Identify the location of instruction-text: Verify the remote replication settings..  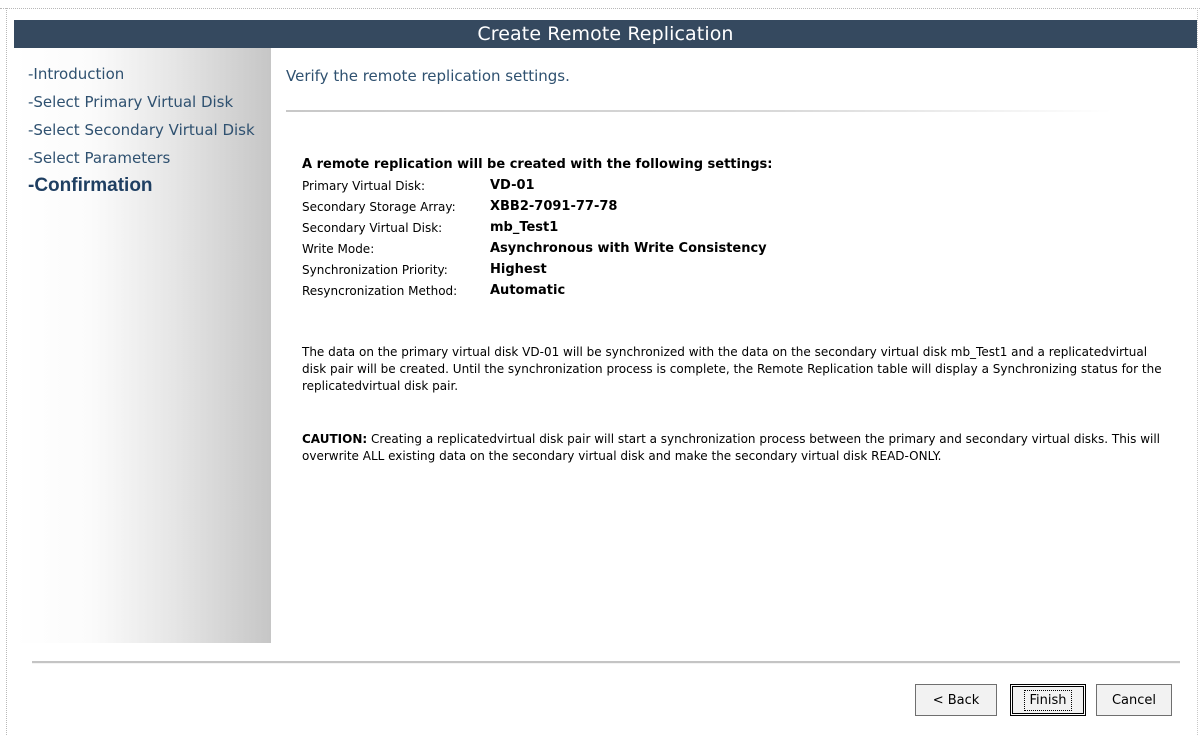
(428, 76).